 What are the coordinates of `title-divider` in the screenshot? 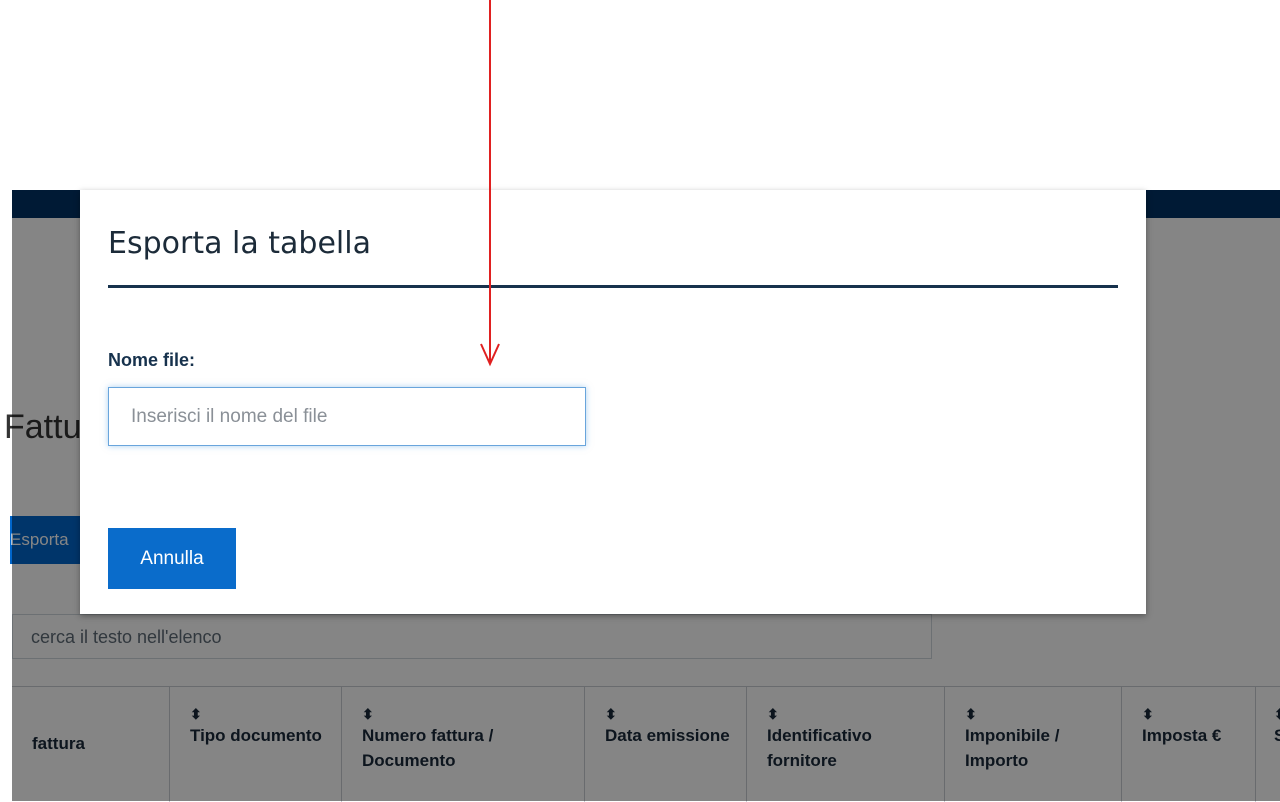 It's located at (613, 286).